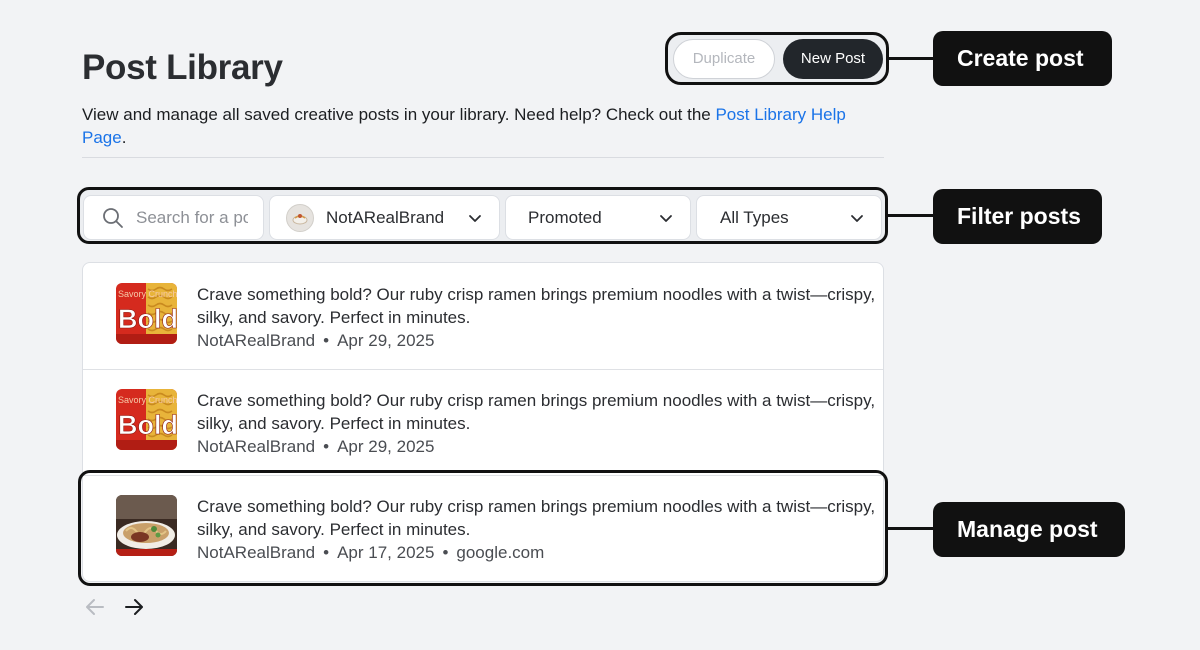  What do you see at coordinates (124, 137) in the screenshot?
I see `description-suffix: .` at bounding box center [124, 137].